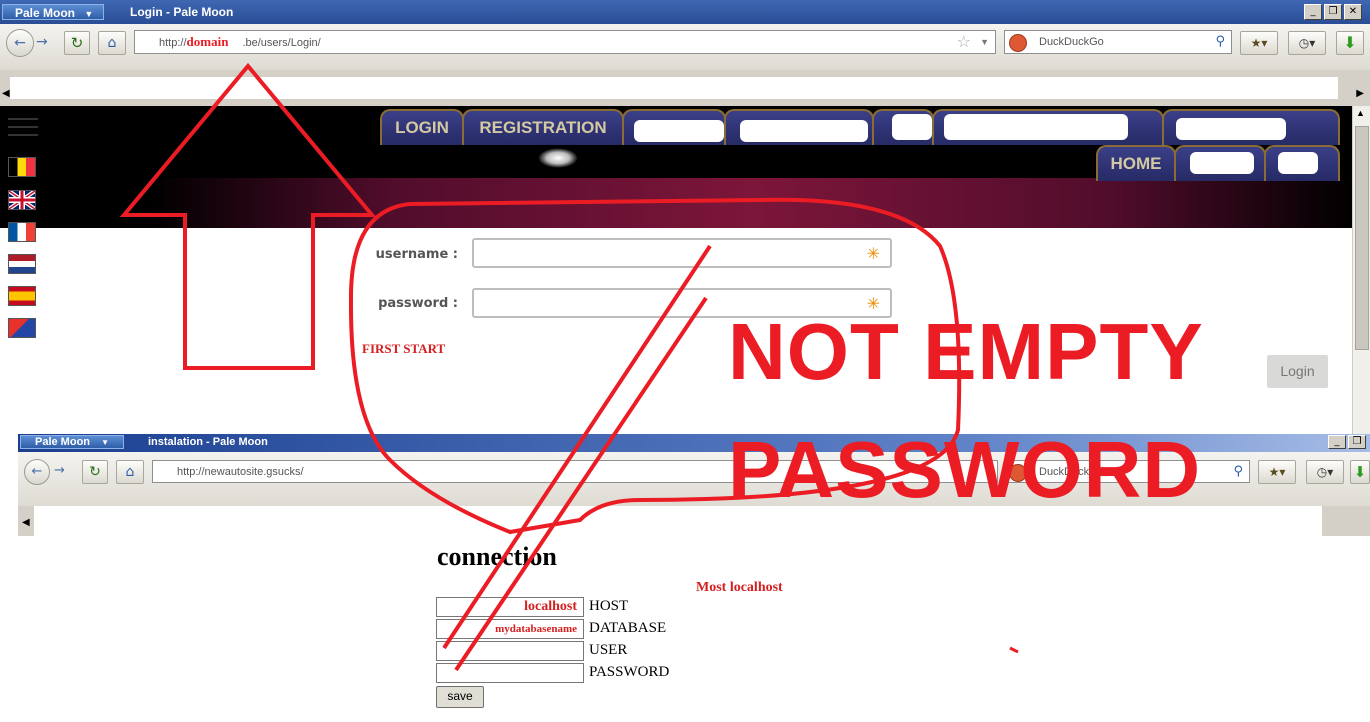  I want to click on bottom-url-text: http://newautosite.gsucks/, so click(240, 472).